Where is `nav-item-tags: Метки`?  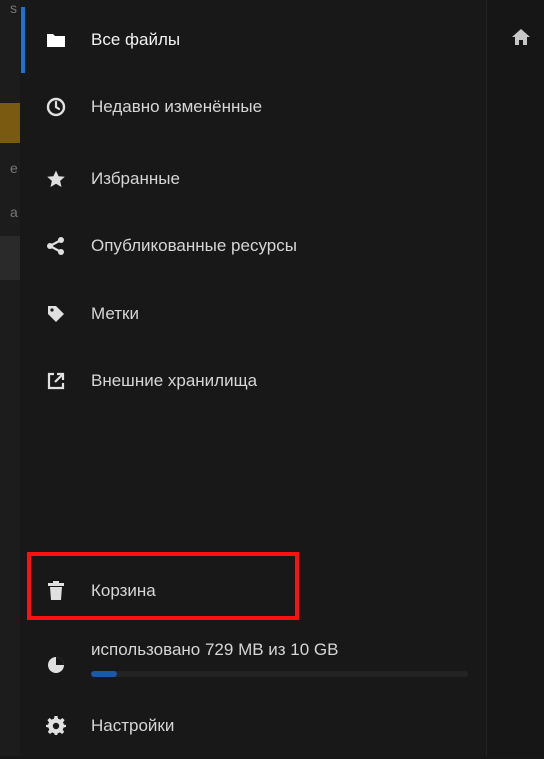
nav-item-tags: Метки is located at coordinates (253, 314).